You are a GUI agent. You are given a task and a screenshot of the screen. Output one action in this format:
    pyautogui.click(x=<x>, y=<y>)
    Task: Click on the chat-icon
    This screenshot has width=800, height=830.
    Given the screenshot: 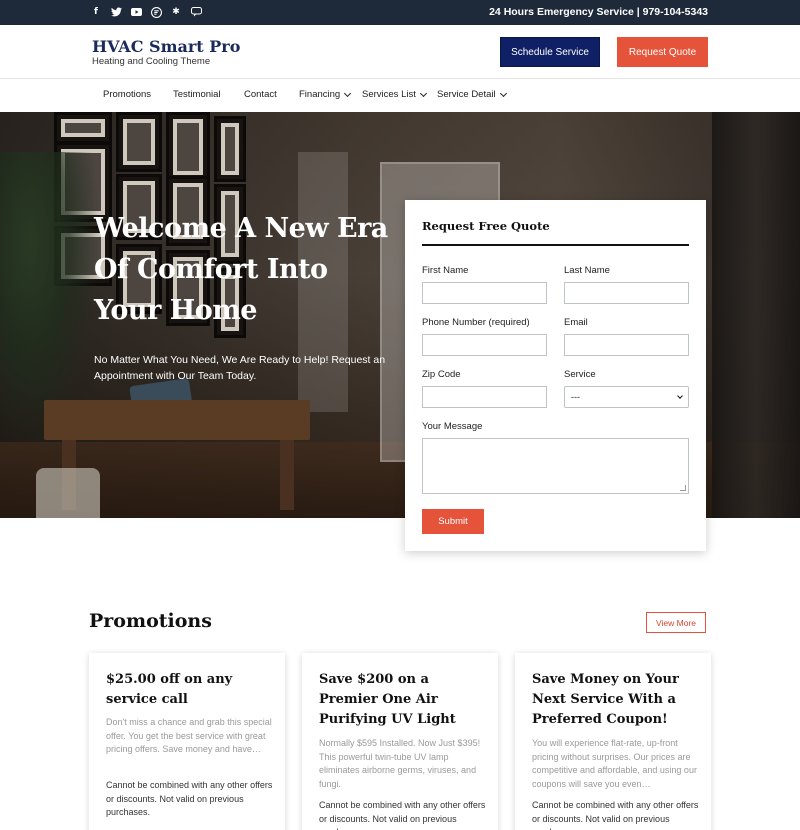 What is the action you would take?
    pyautogui.click(x=196, y=12)
    